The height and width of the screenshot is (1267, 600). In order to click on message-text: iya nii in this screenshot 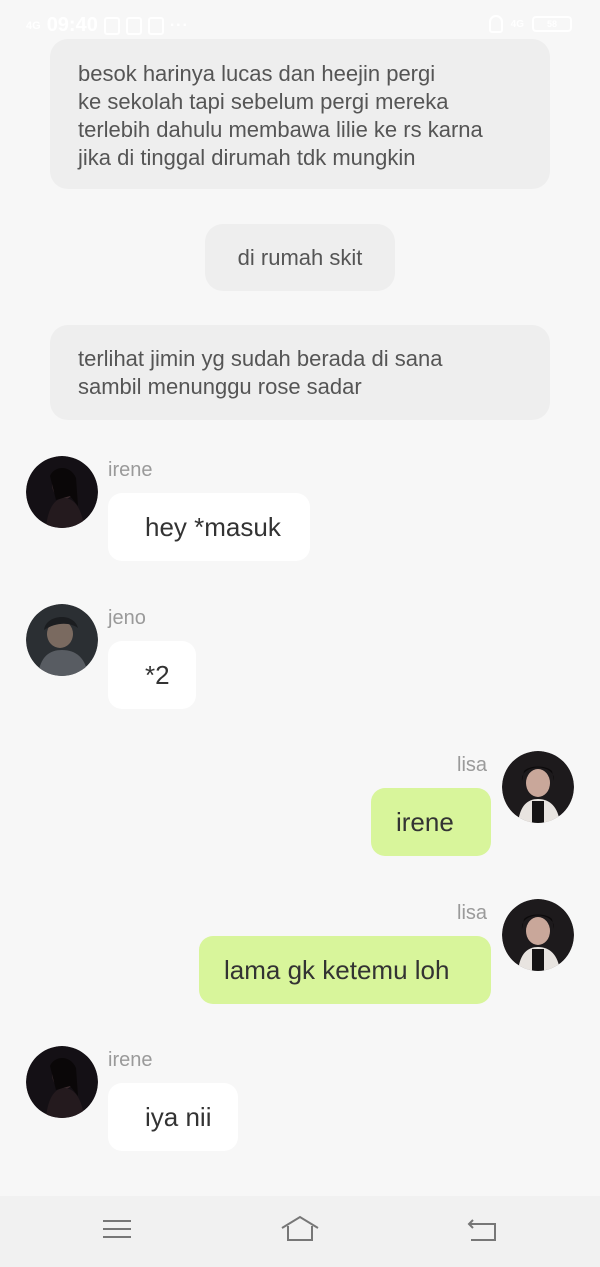, I will do `click(178, 1116)`.